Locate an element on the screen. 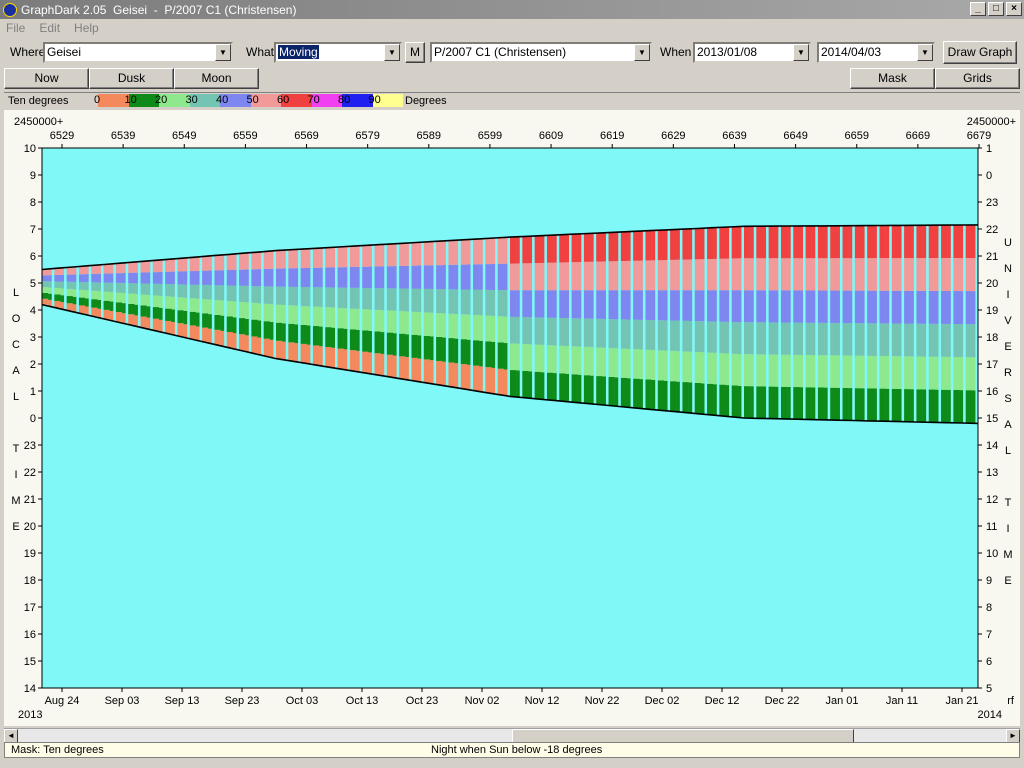 The image size is (1024, 768). moon-button: Moon is located at coordinates (216, 78).